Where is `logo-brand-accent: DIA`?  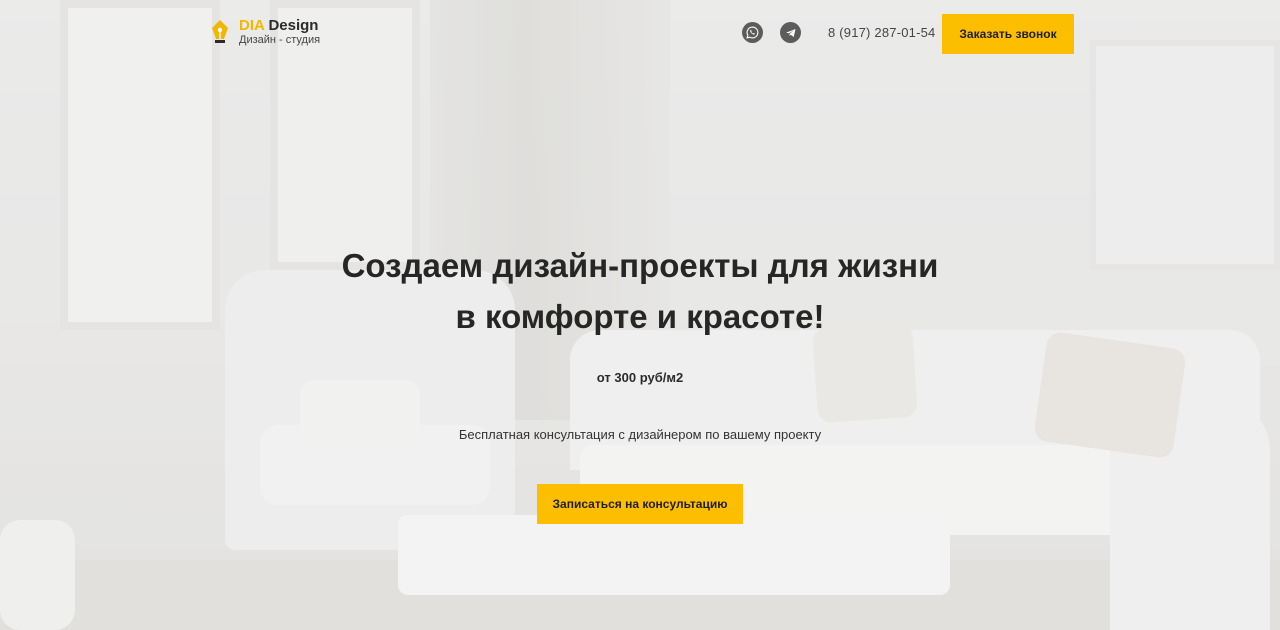 logo-brand-accent: DIA is located at coordinates (252, 25).